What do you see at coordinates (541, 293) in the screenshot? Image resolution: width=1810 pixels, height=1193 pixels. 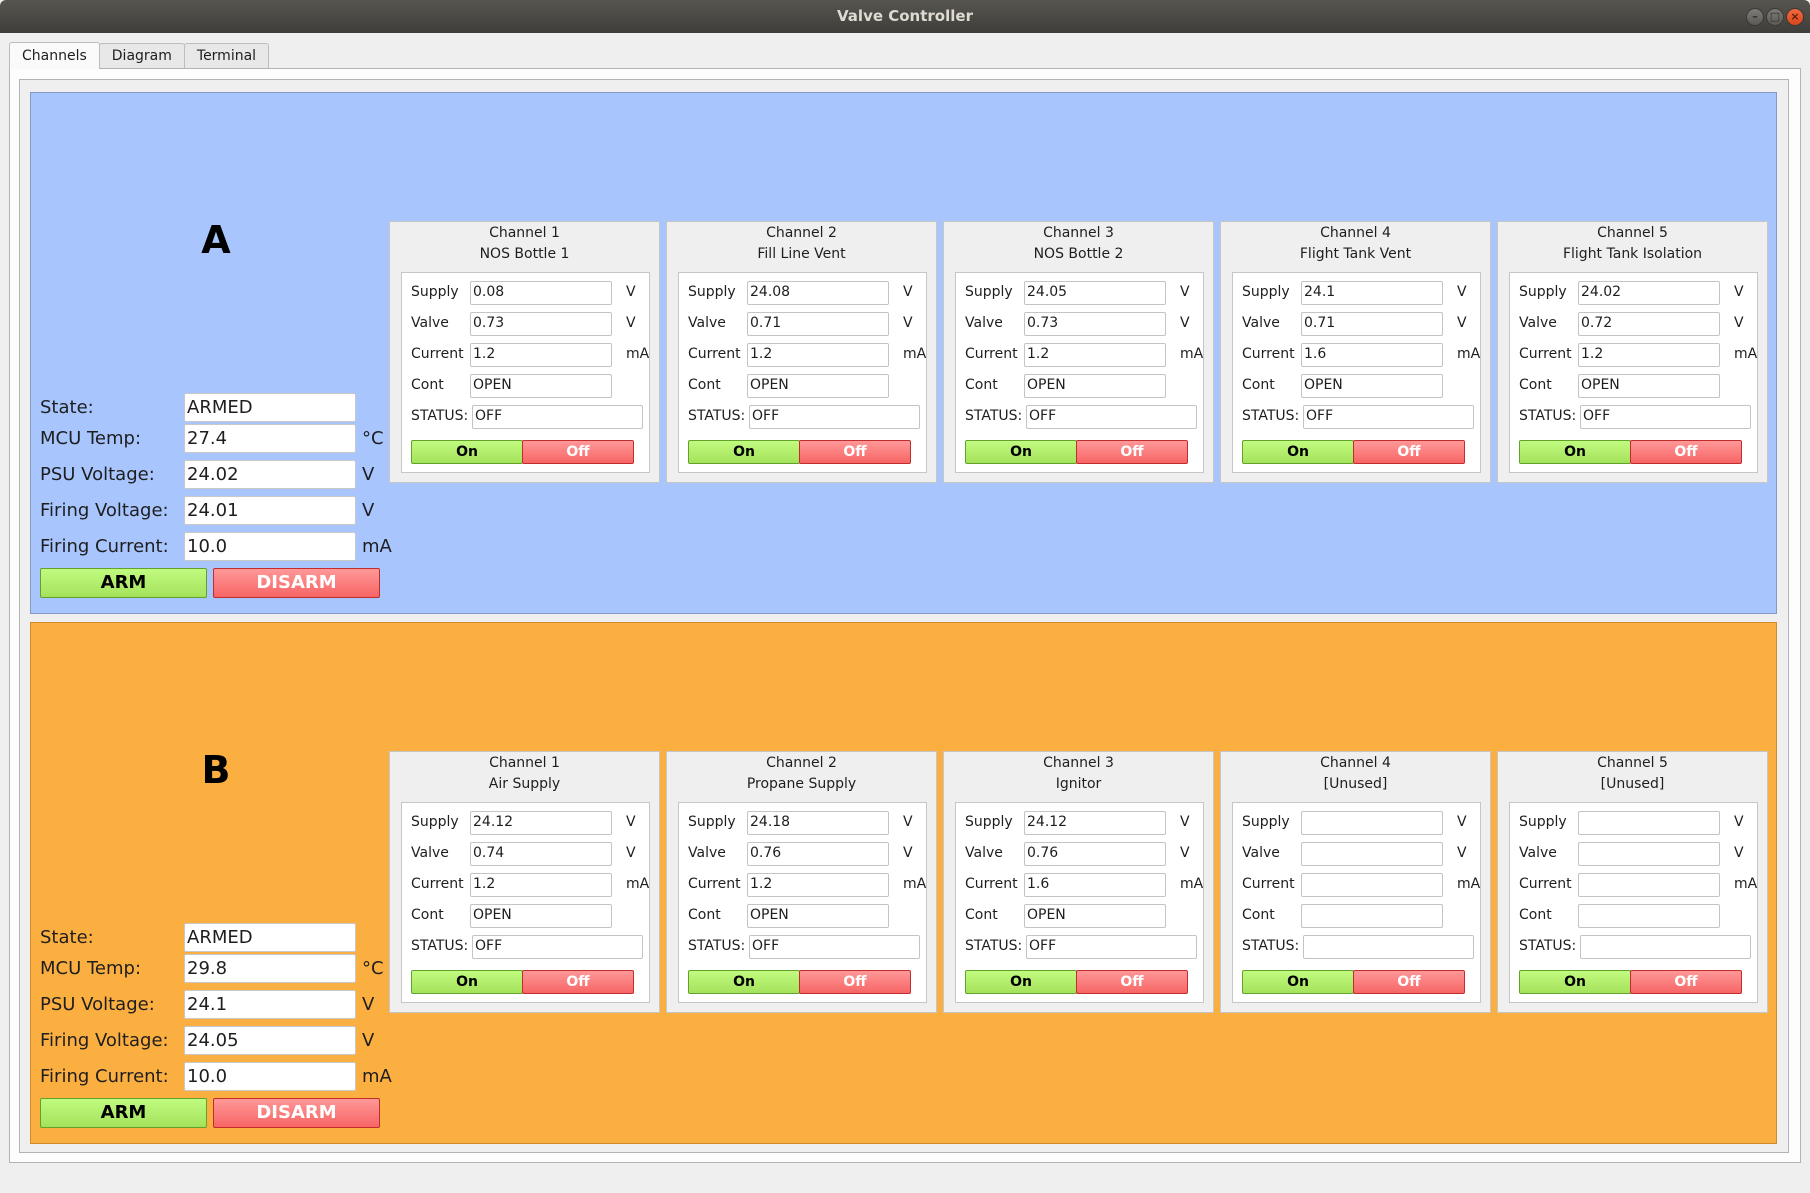 I see `supply-field: 0.08` at bounding box center [541, 293].